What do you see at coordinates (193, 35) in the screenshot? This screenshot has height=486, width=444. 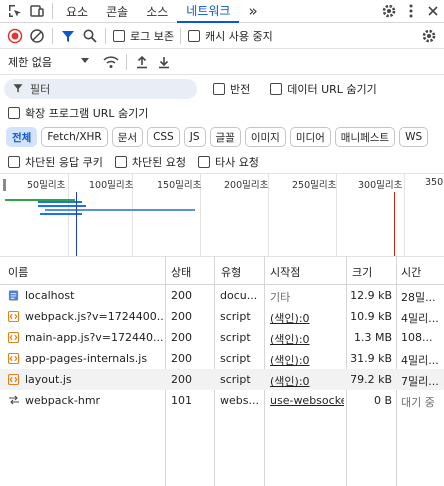 I see `disable-cache-checkbox` at bounding box center [193, 35].